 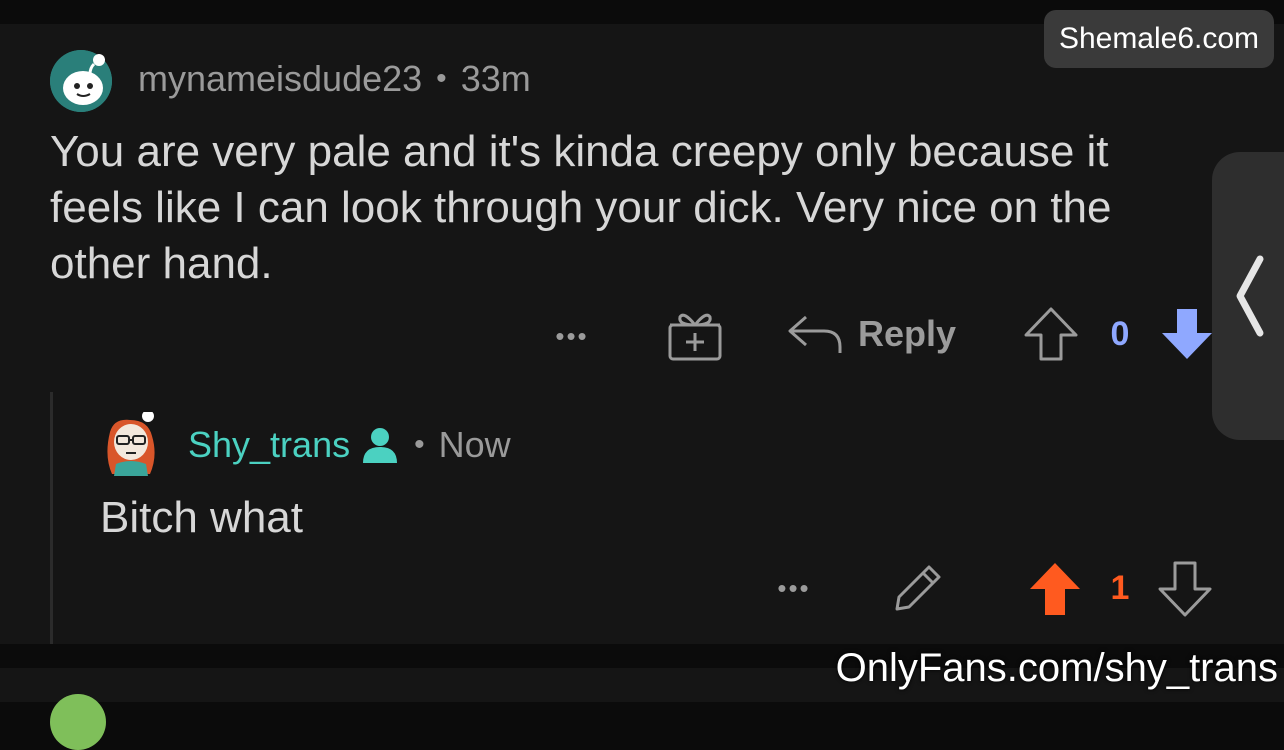 I want to click on watermark-text: OnlyFans.com/shy_trans, so click(x=1056, y=668).